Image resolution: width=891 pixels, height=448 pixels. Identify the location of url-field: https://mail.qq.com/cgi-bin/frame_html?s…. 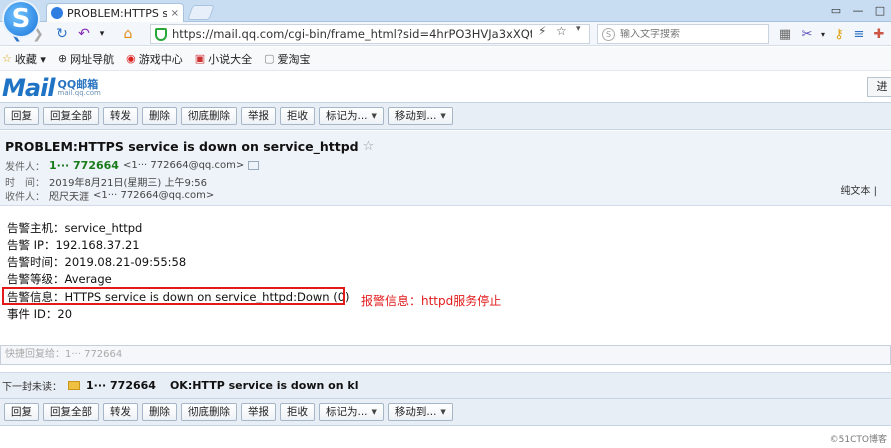
(370, 34).